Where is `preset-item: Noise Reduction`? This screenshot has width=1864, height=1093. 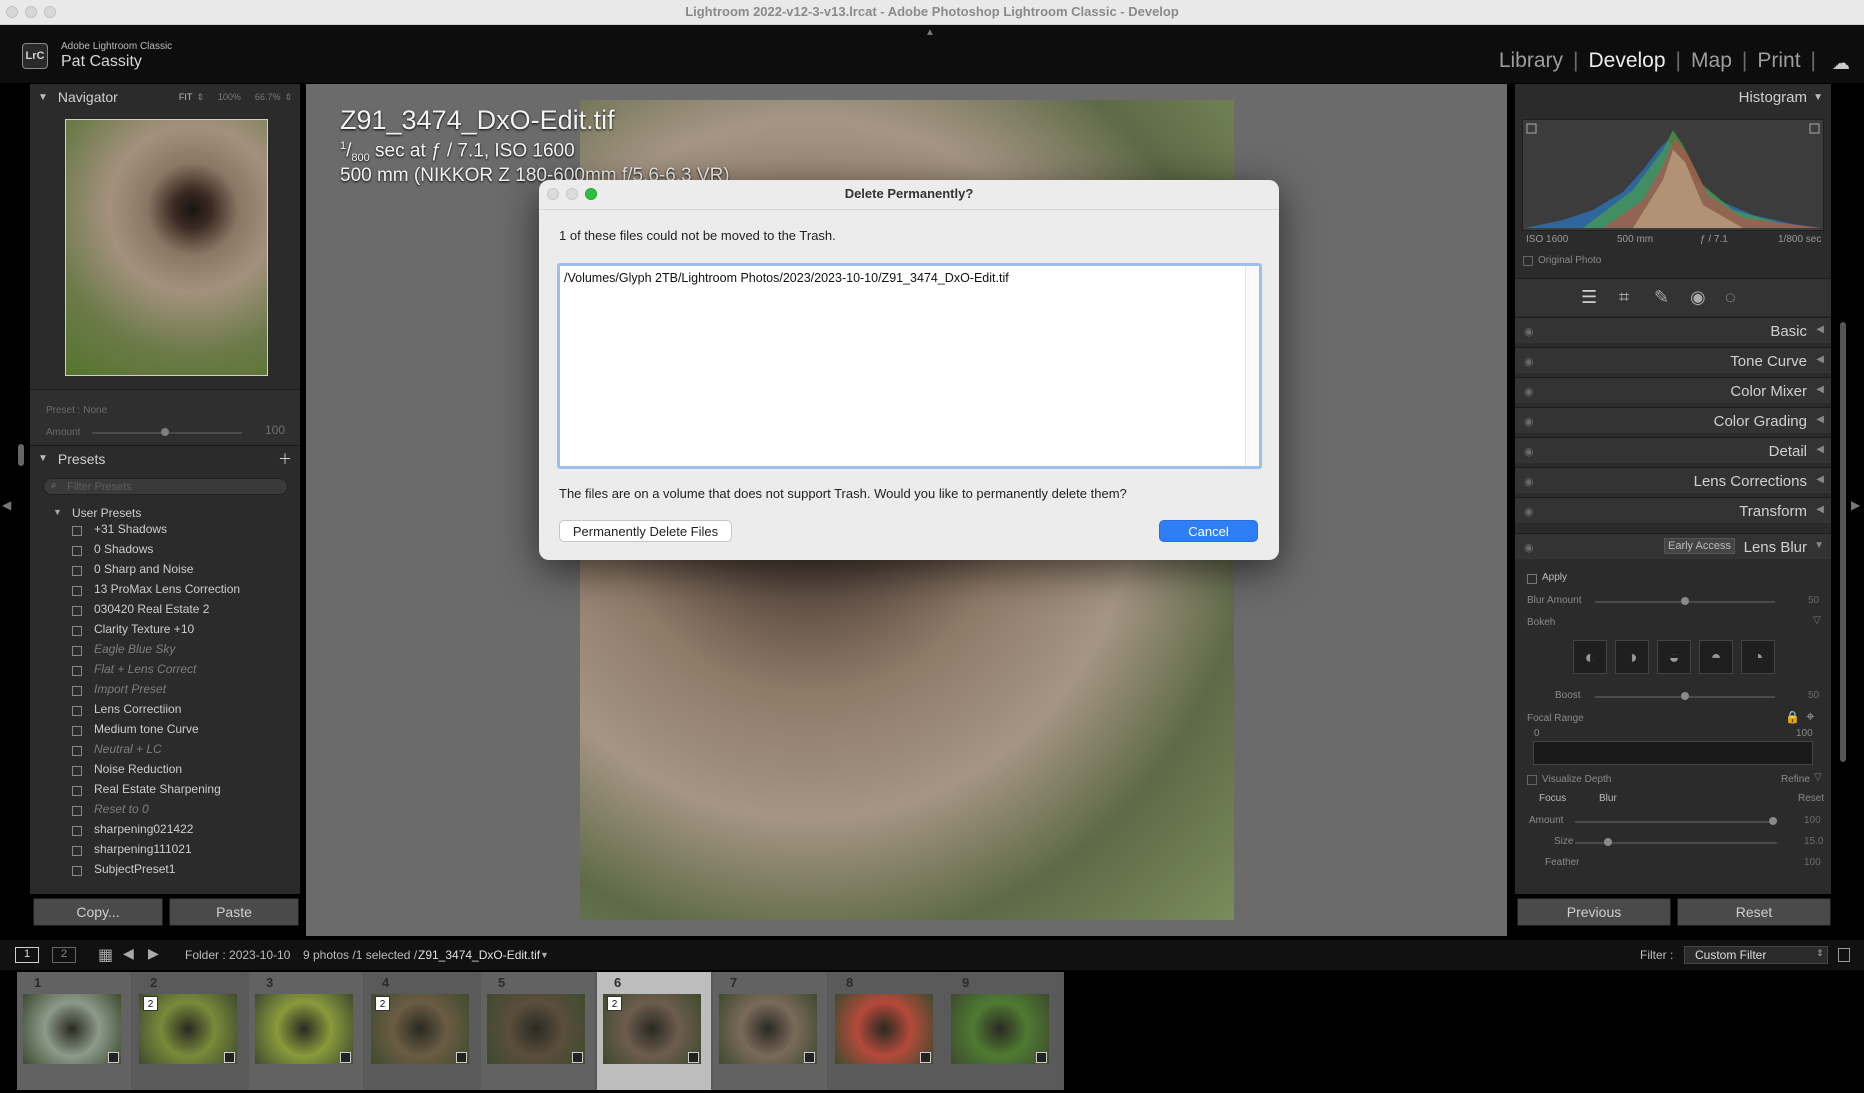
preset-item: Noise Reduction is located at coordinates (138, 769).